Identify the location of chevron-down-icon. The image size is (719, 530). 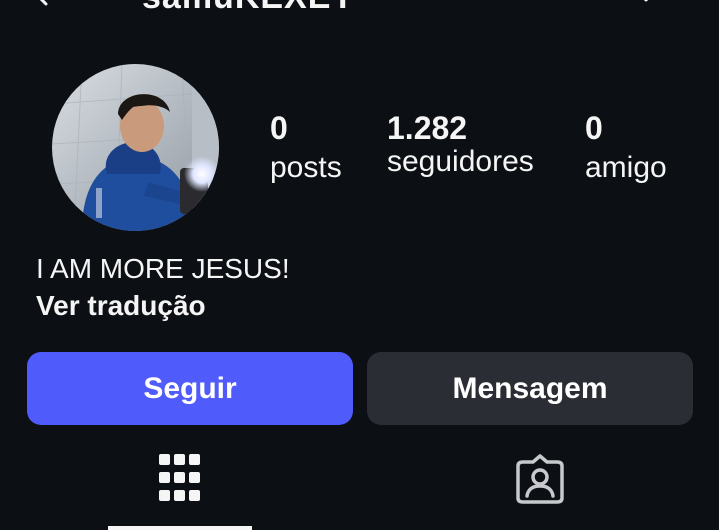
(646, 3).